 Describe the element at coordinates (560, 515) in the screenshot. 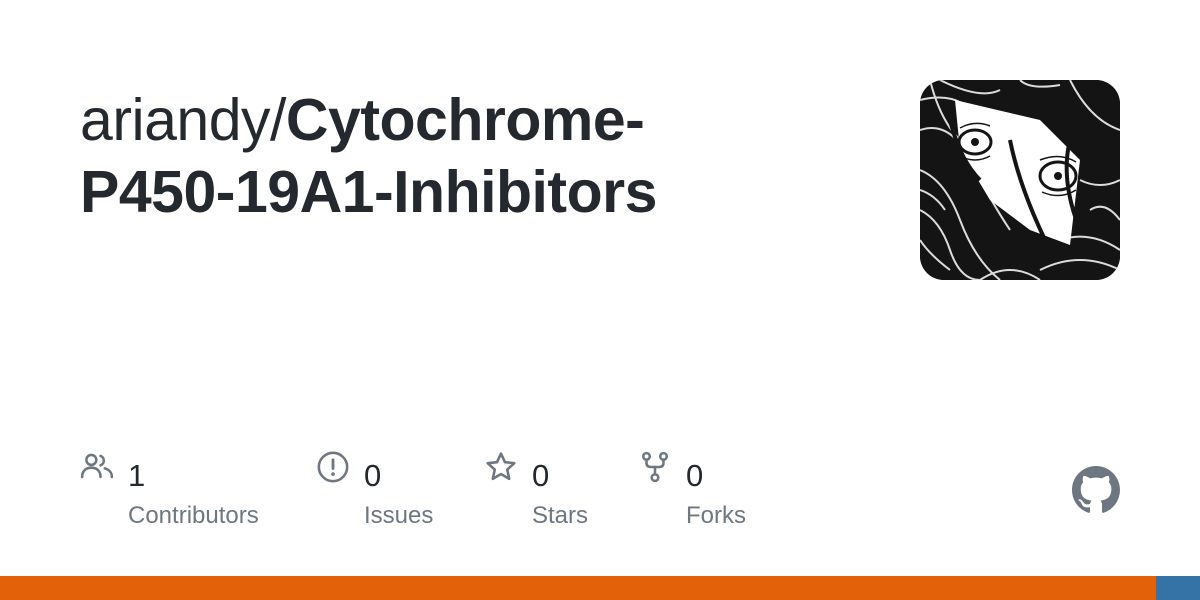

I see `stars-label: Stars` at that location.